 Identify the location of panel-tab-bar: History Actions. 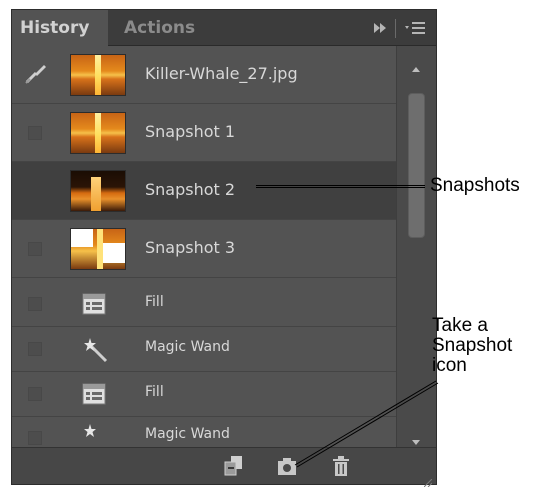
(224, 28).